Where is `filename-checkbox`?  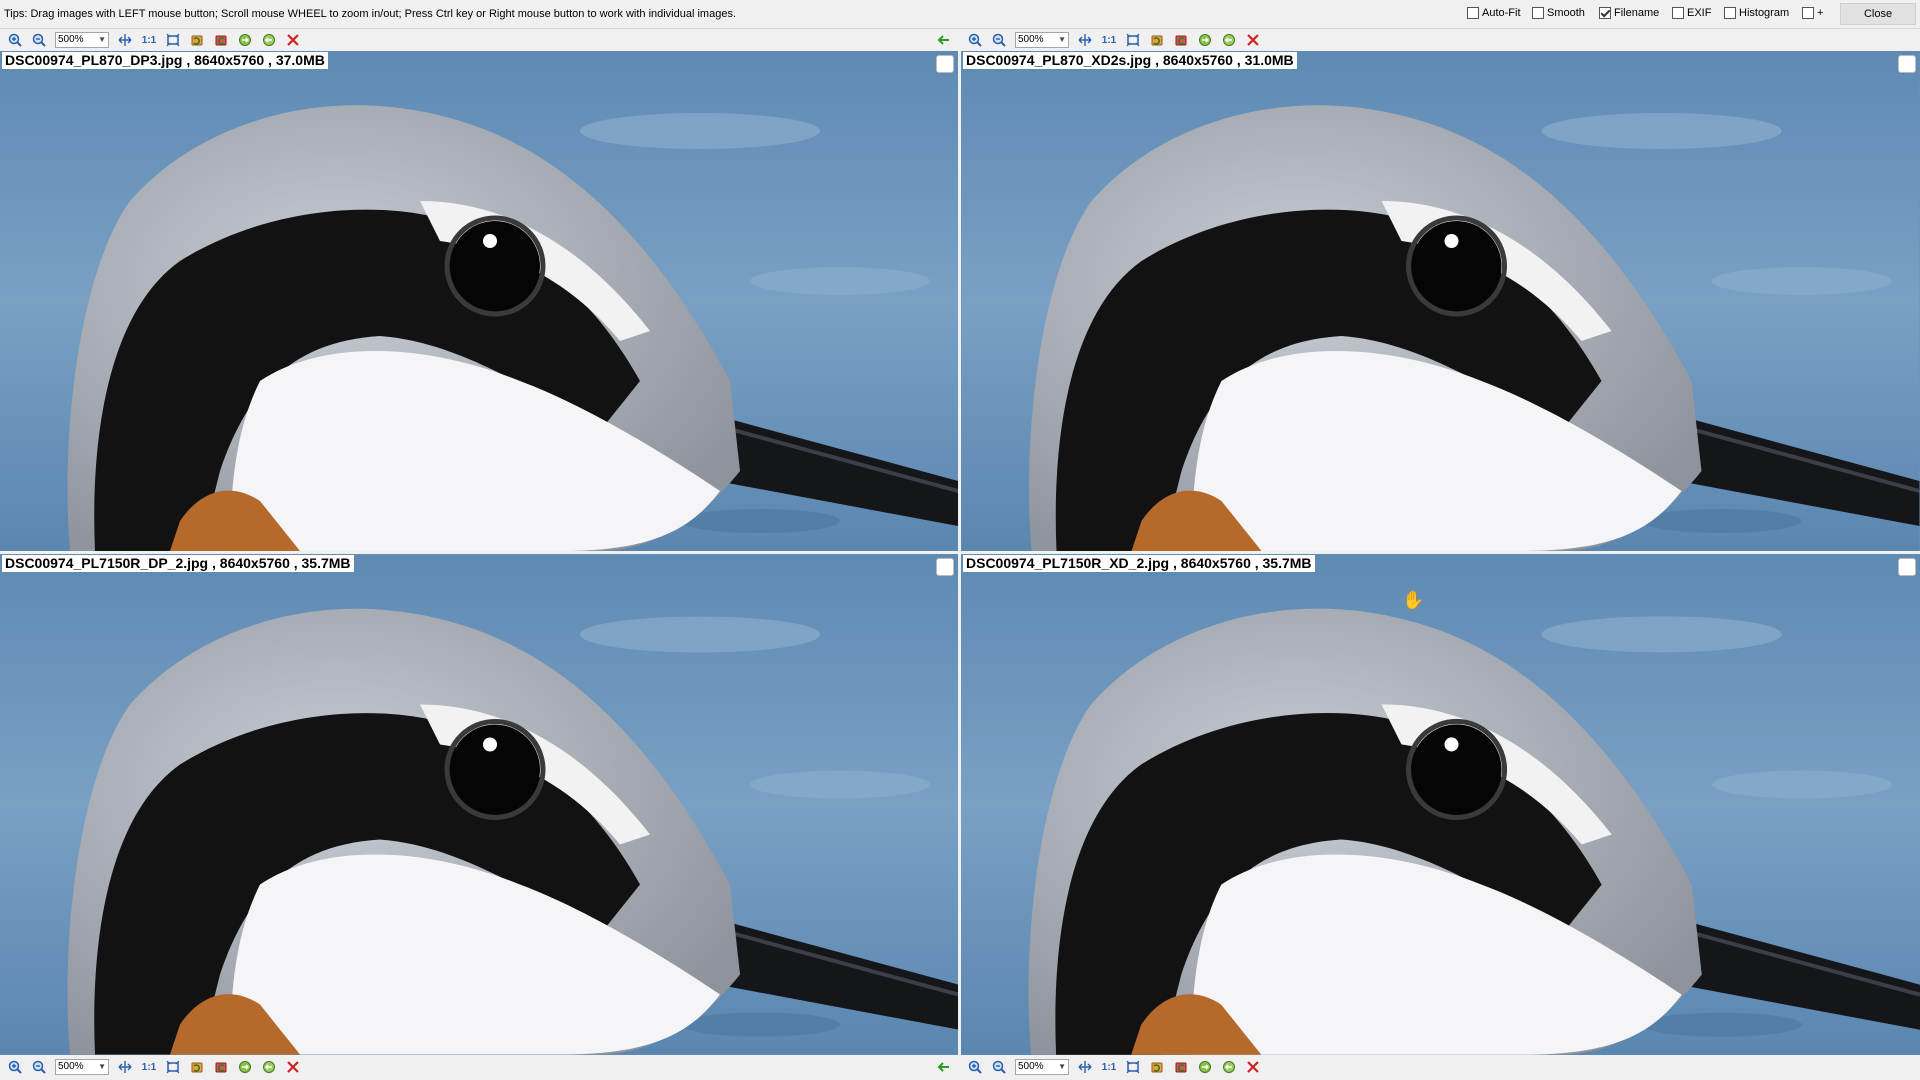 filename-checkbox is located at coordinates (1605, 13).